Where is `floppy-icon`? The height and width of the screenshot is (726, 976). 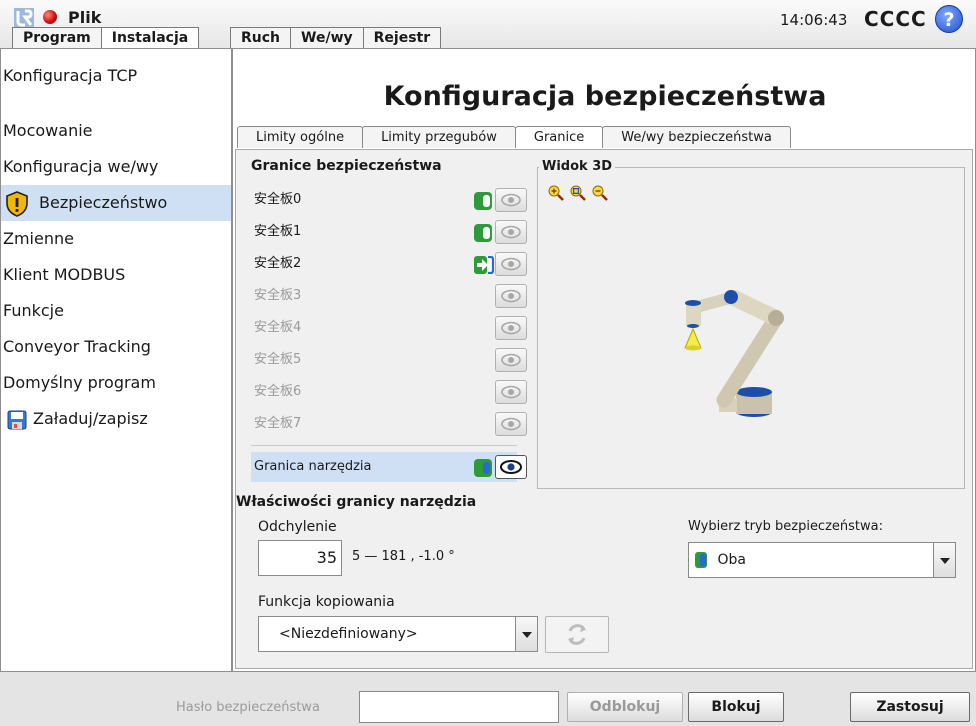
floppy-icon is located at coordinates (17, 419).